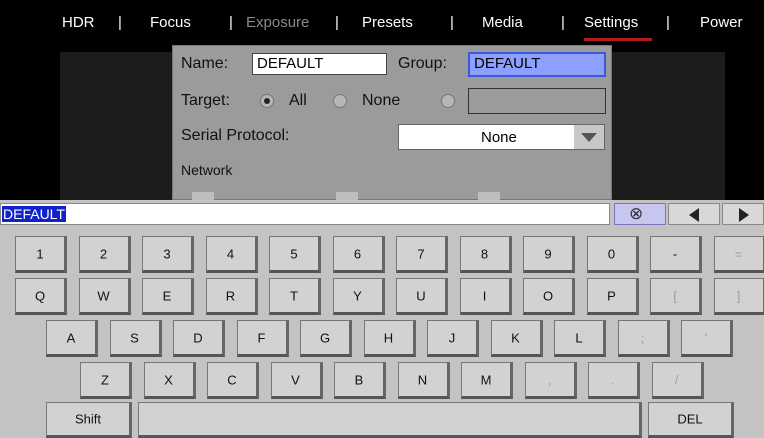 This screenshot has width=764, height=438. Describe the element at coordinates (305, 214) in the screenshot. I see `keyboard-text-input: DEFAULT` at that location.